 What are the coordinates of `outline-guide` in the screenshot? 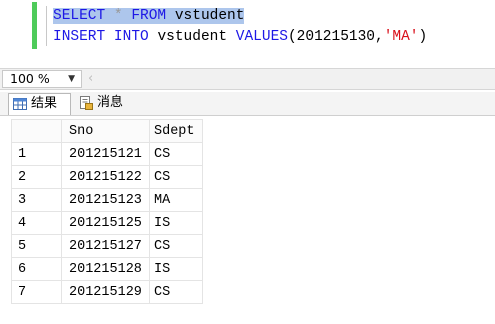 It's located at (46, 26).